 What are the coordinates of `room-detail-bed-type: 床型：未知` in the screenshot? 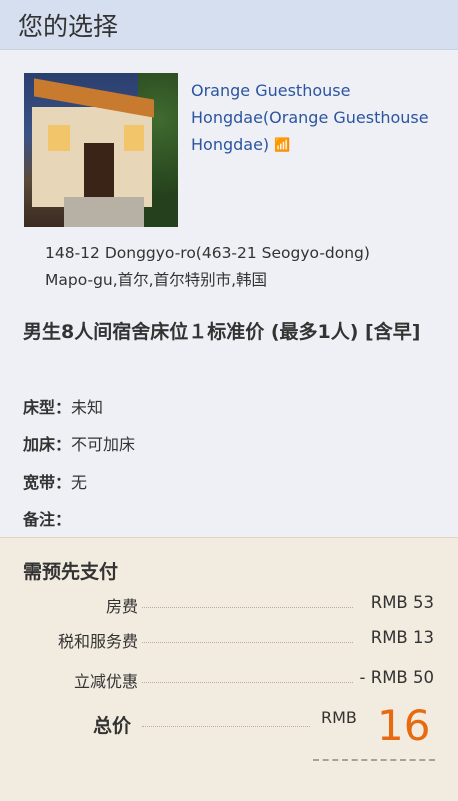 It's located at (63, 406).